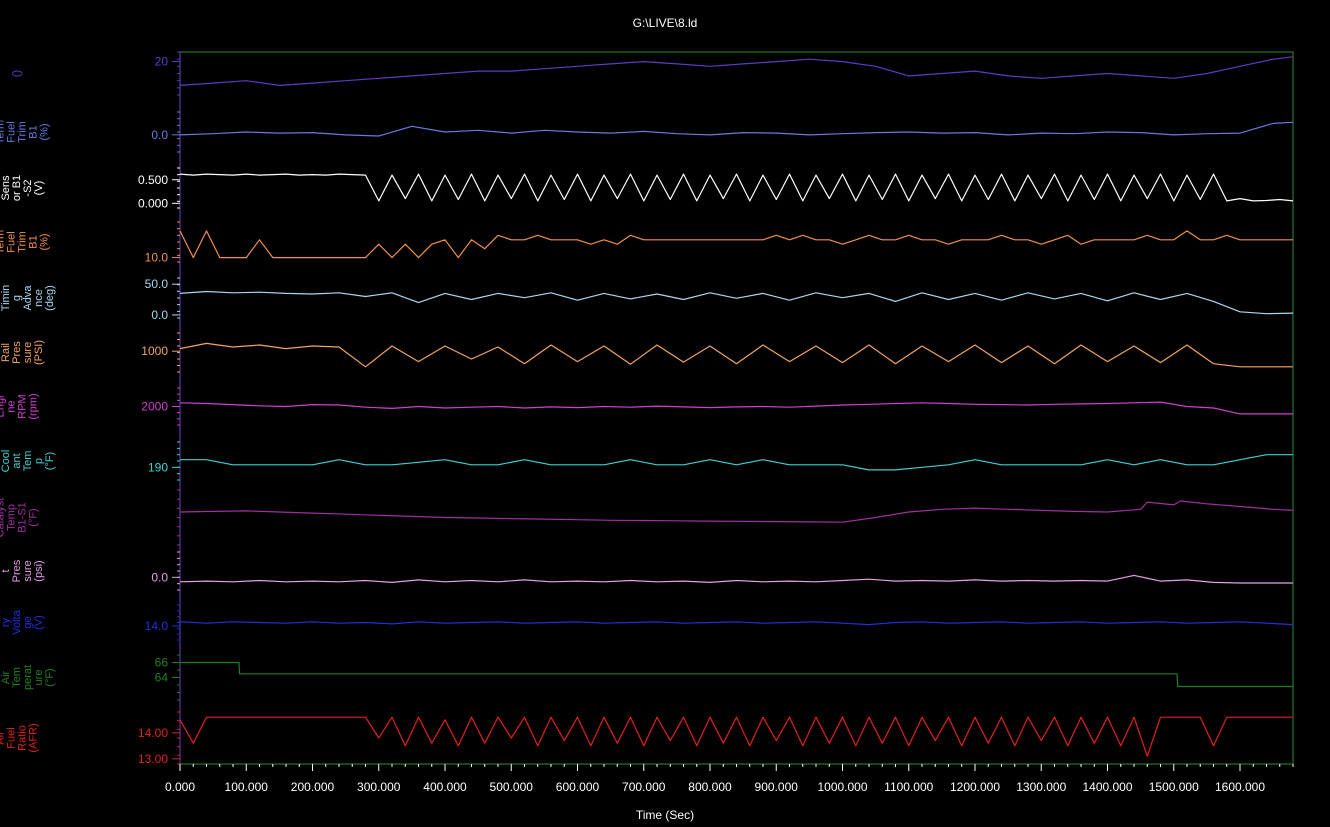  What do you see at coordinates (159, 315) in the screenshot?
I see `series-4-ytick-label: 0.0` at bounding box center [159, 315].